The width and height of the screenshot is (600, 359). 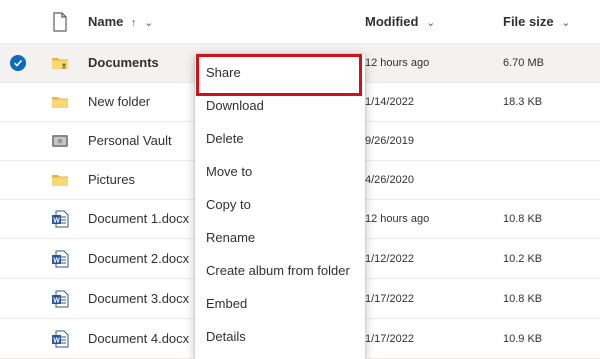 What do you see at coordinates (138, 259) in the screenshot?
I see `file-name: Document 2.docx` at bounding box center [138, 259].